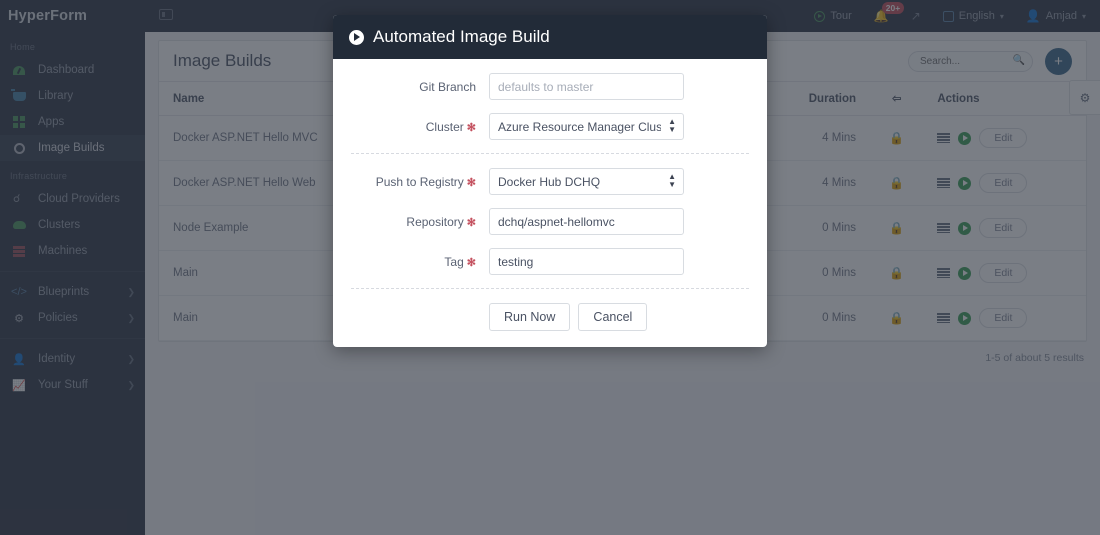  I want to click on field-row-cluster: Cluster✻ ▲▼, so click(550, 126).